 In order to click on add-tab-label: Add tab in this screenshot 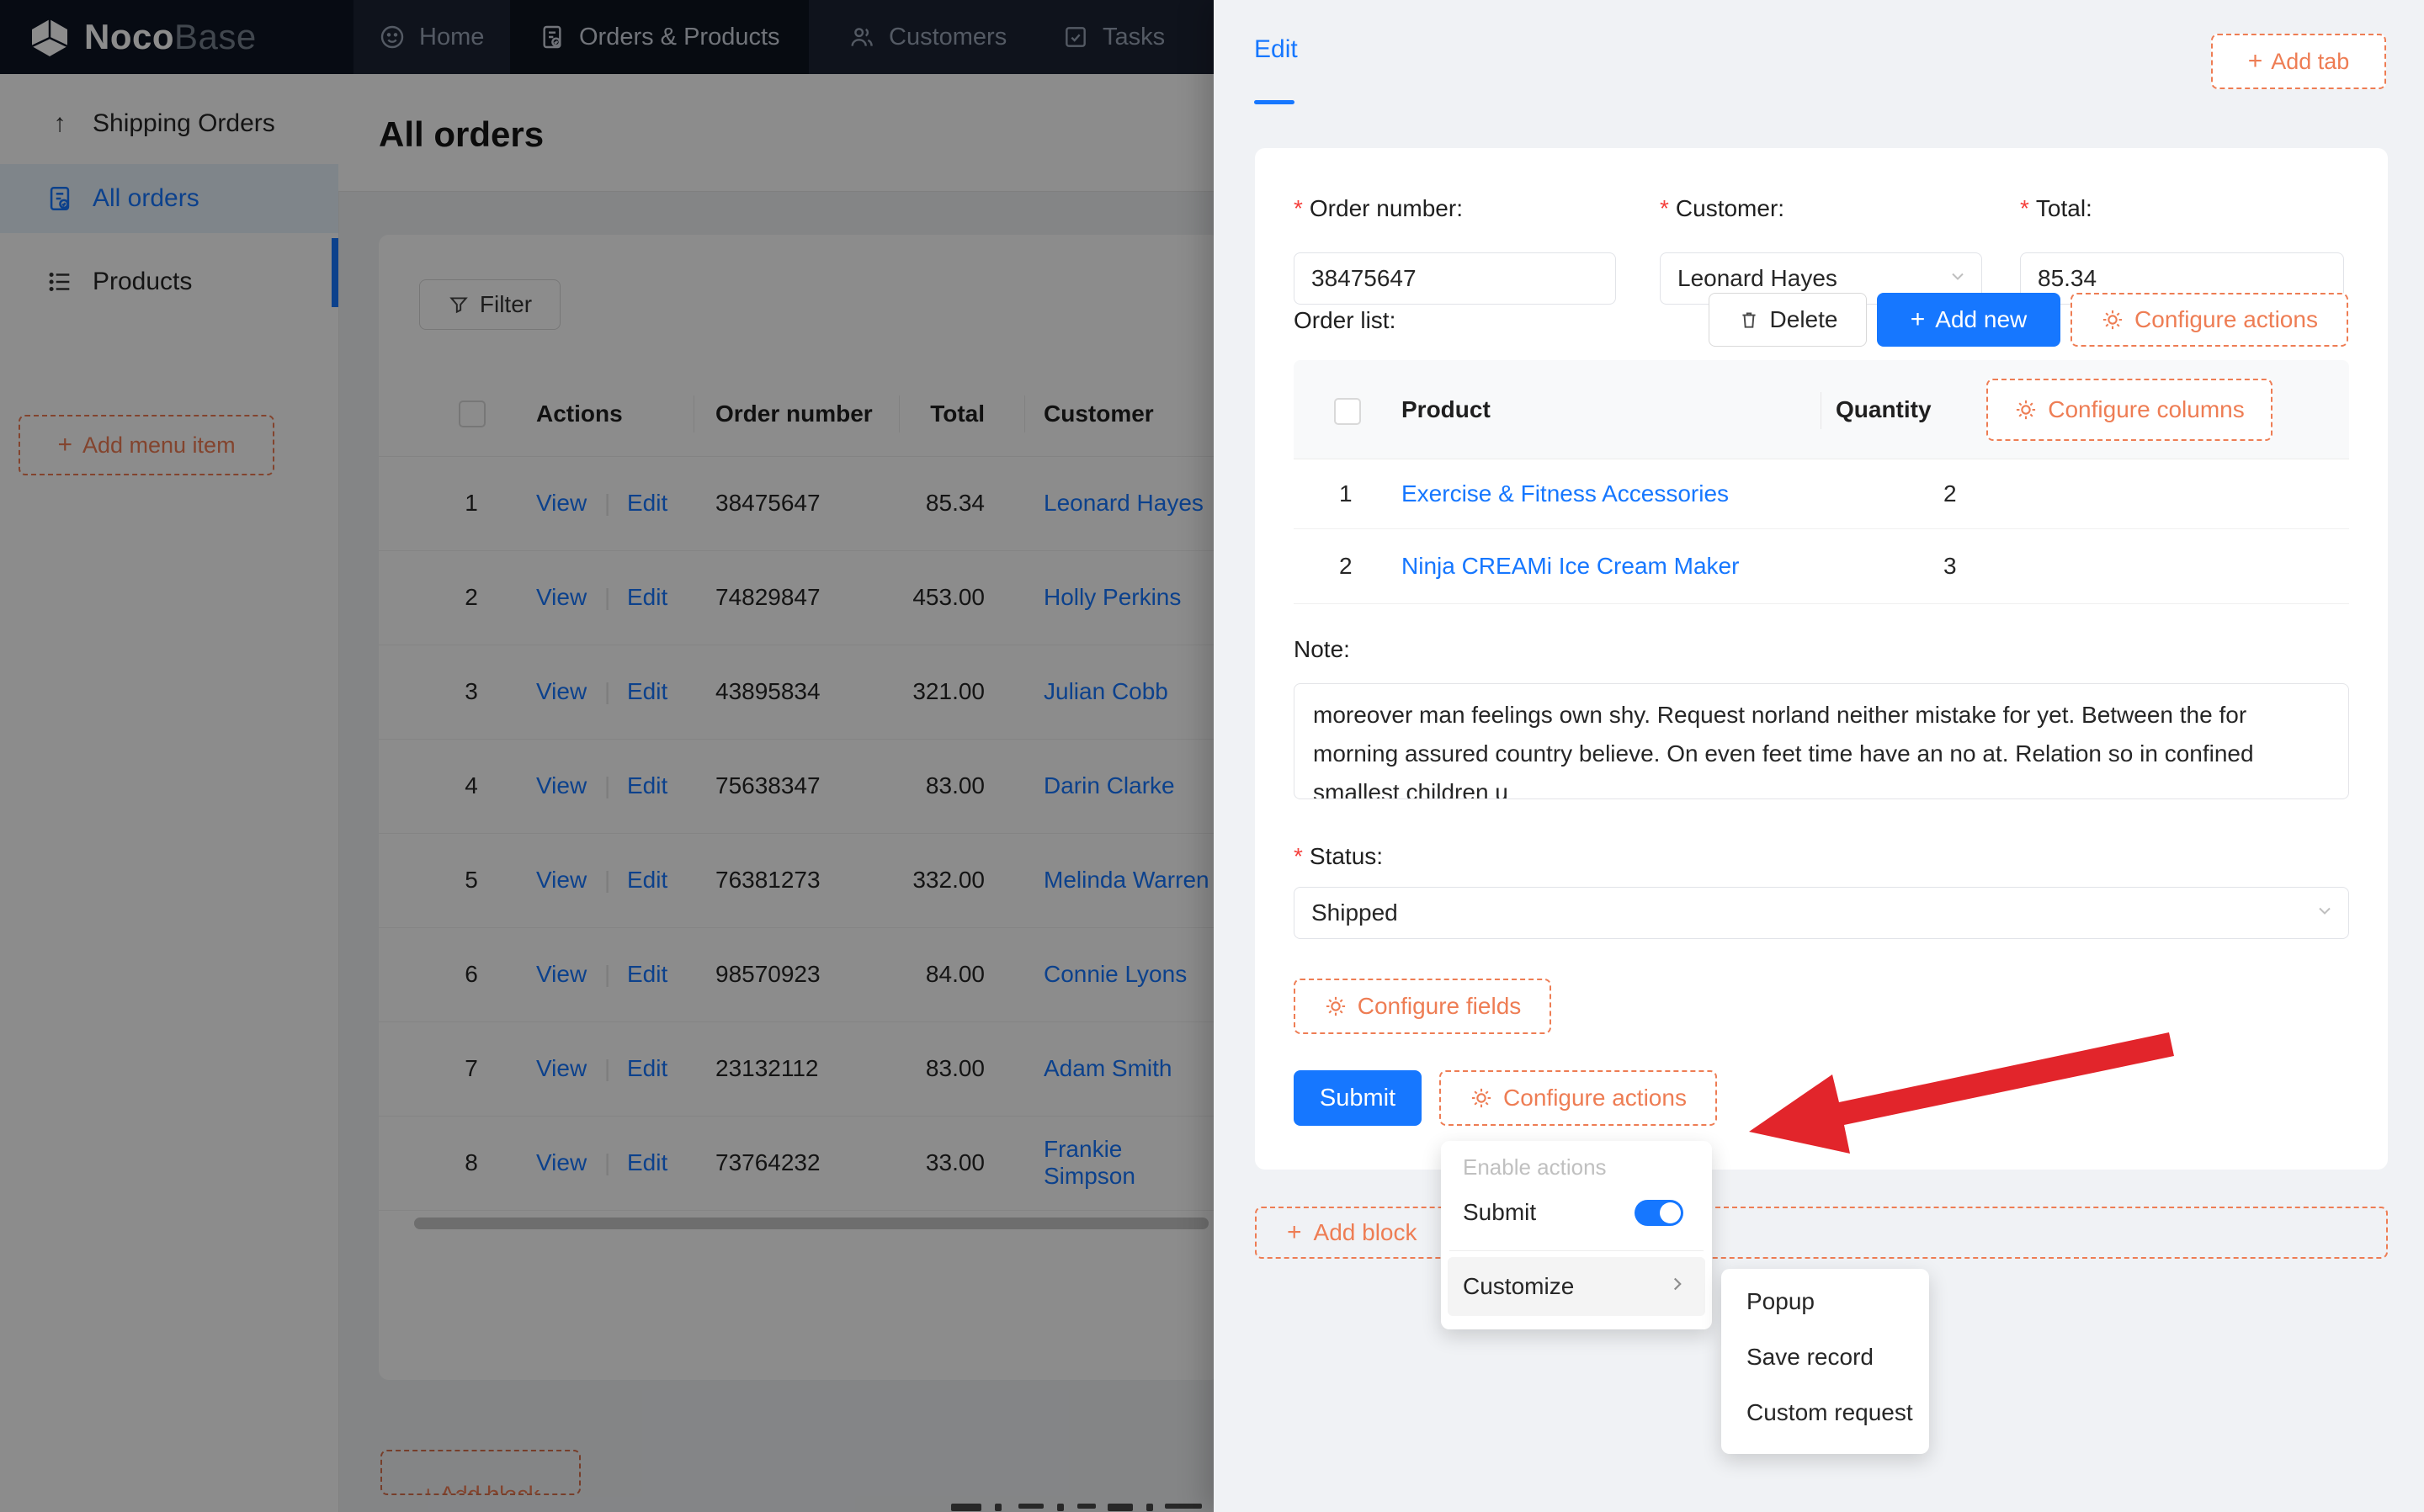, I will do `click(2310, 61)`.